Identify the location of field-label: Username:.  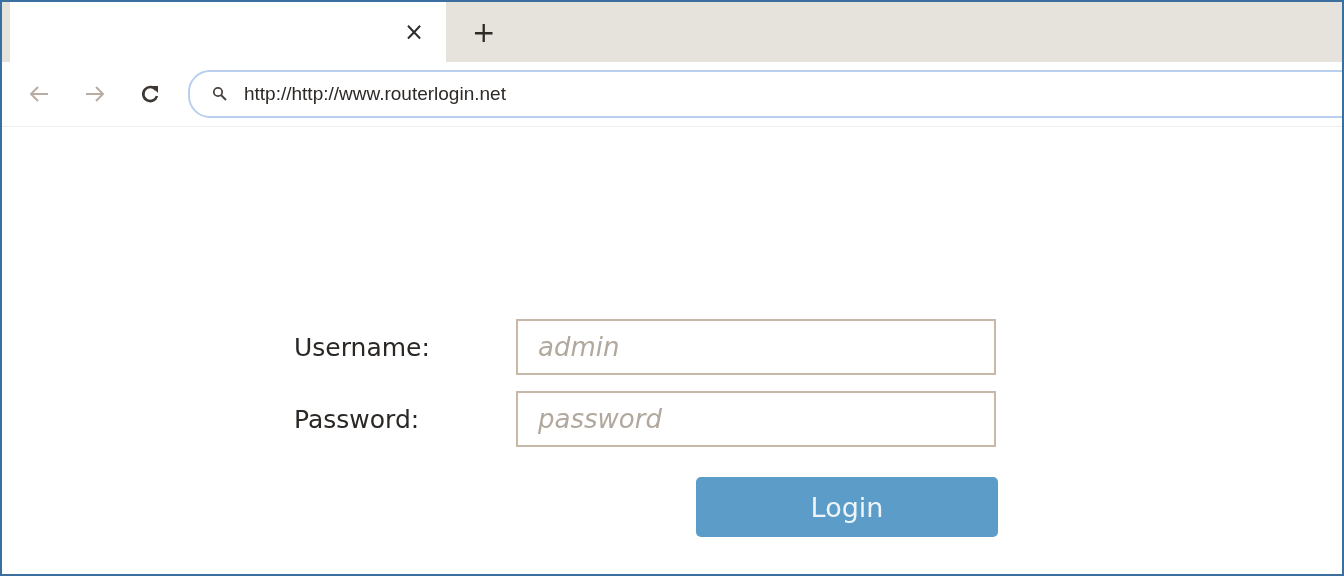
(362, 347).